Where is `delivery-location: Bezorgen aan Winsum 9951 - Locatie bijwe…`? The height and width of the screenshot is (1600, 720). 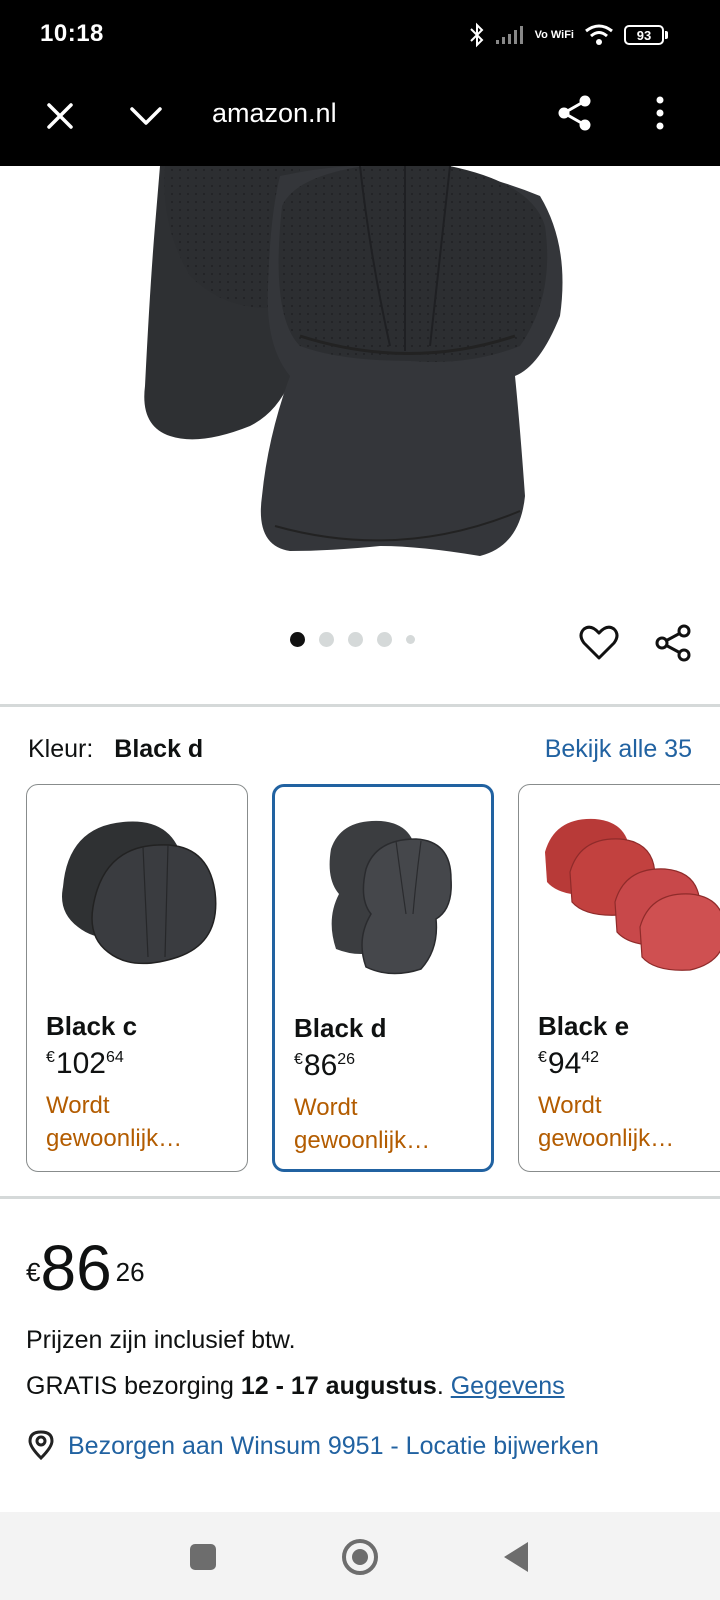 delivery-location: Bezorgen aan Winsum 9951 - Locatie bijwe… is located at coordinates (356, 1446).